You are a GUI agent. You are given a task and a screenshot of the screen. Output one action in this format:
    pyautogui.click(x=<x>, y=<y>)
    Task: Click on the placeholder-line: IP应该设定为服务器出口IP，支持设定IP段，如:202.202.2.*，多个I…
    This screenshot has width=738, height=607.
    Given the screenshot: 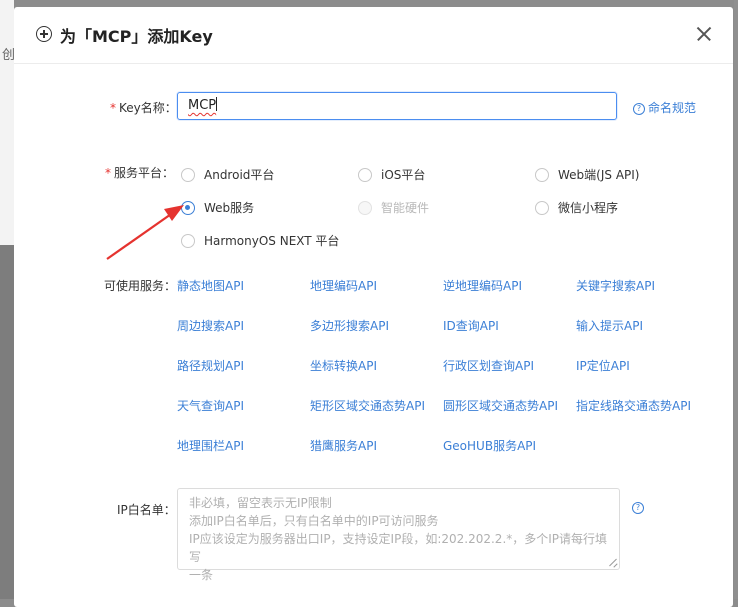 What is the action you would take?
    pyautogui.click(x=398, y=548)
    